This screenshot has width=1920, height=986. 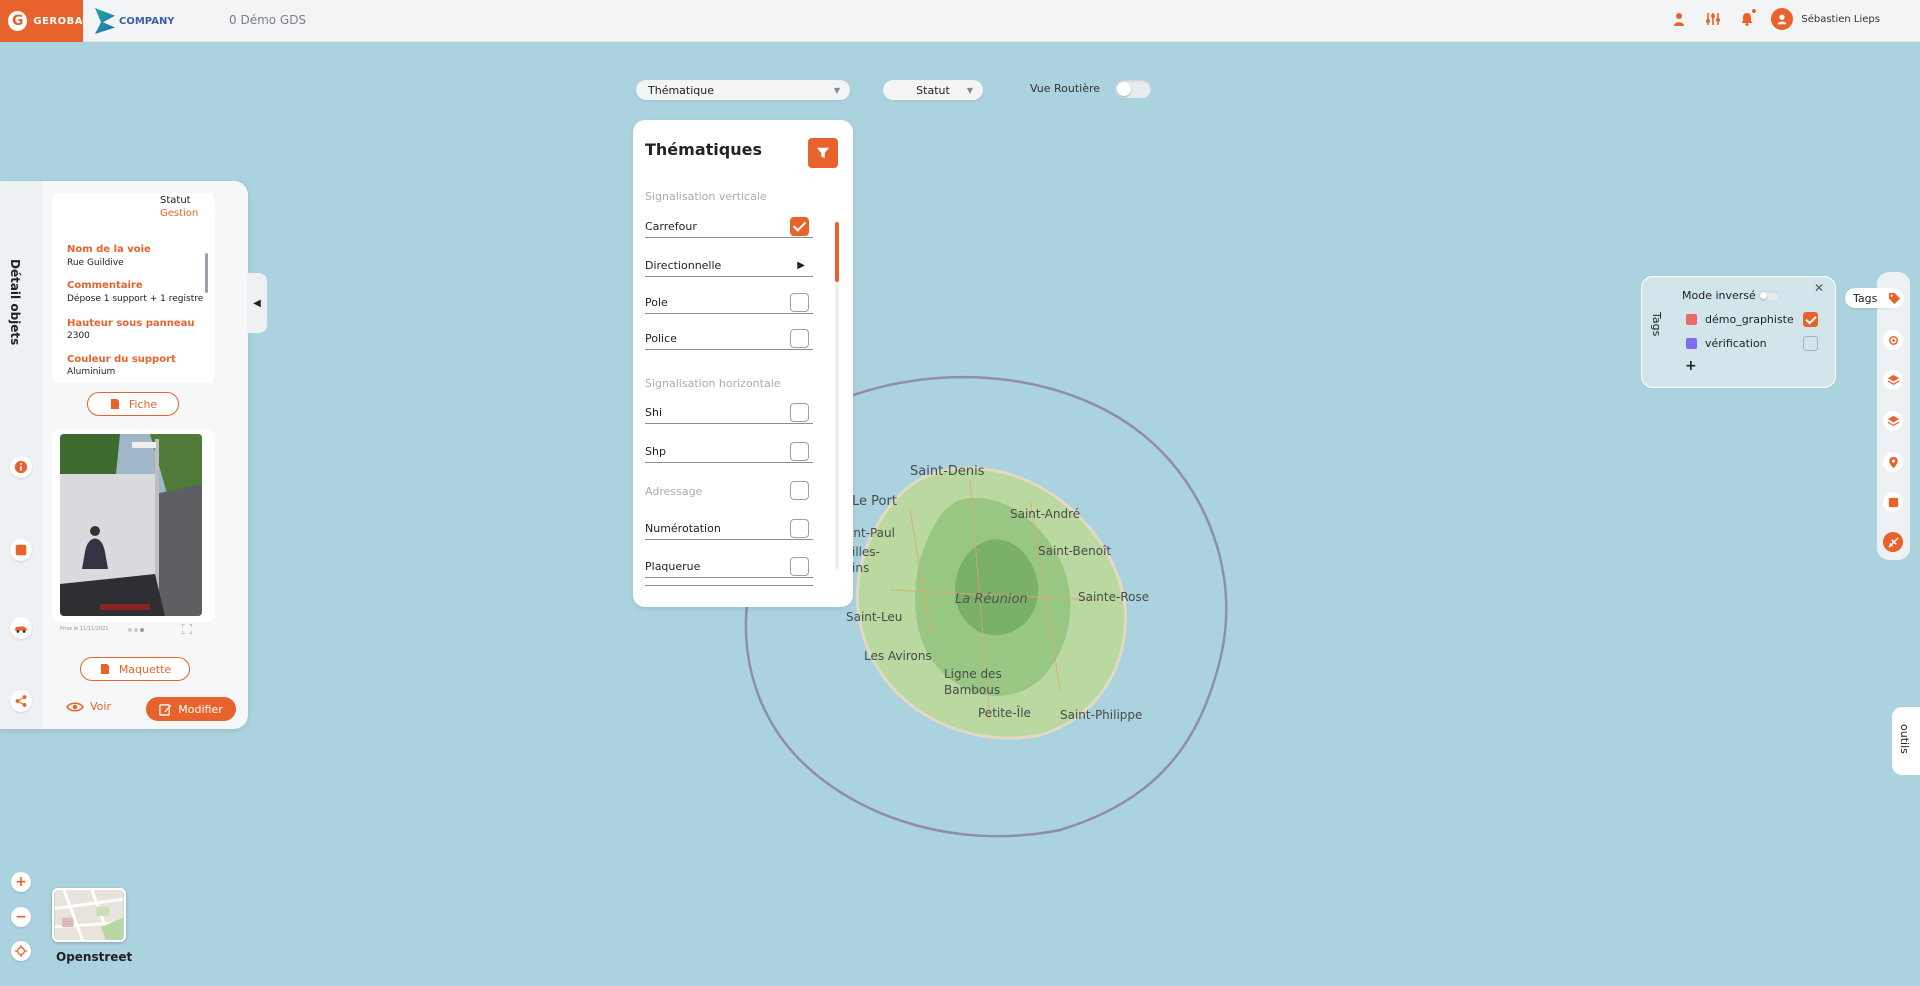 I want to click on edit-icon, so click(x=165, y=709).